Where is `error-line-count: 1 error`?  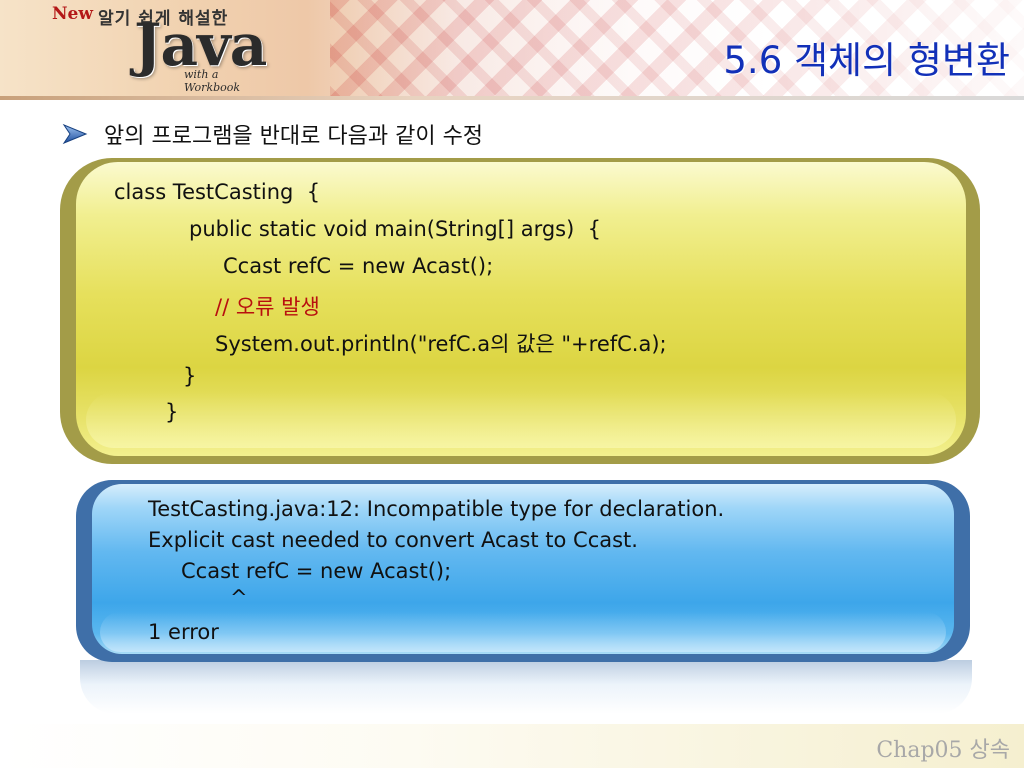
error-line-count: 1 error is located at coordinates (183, 632).